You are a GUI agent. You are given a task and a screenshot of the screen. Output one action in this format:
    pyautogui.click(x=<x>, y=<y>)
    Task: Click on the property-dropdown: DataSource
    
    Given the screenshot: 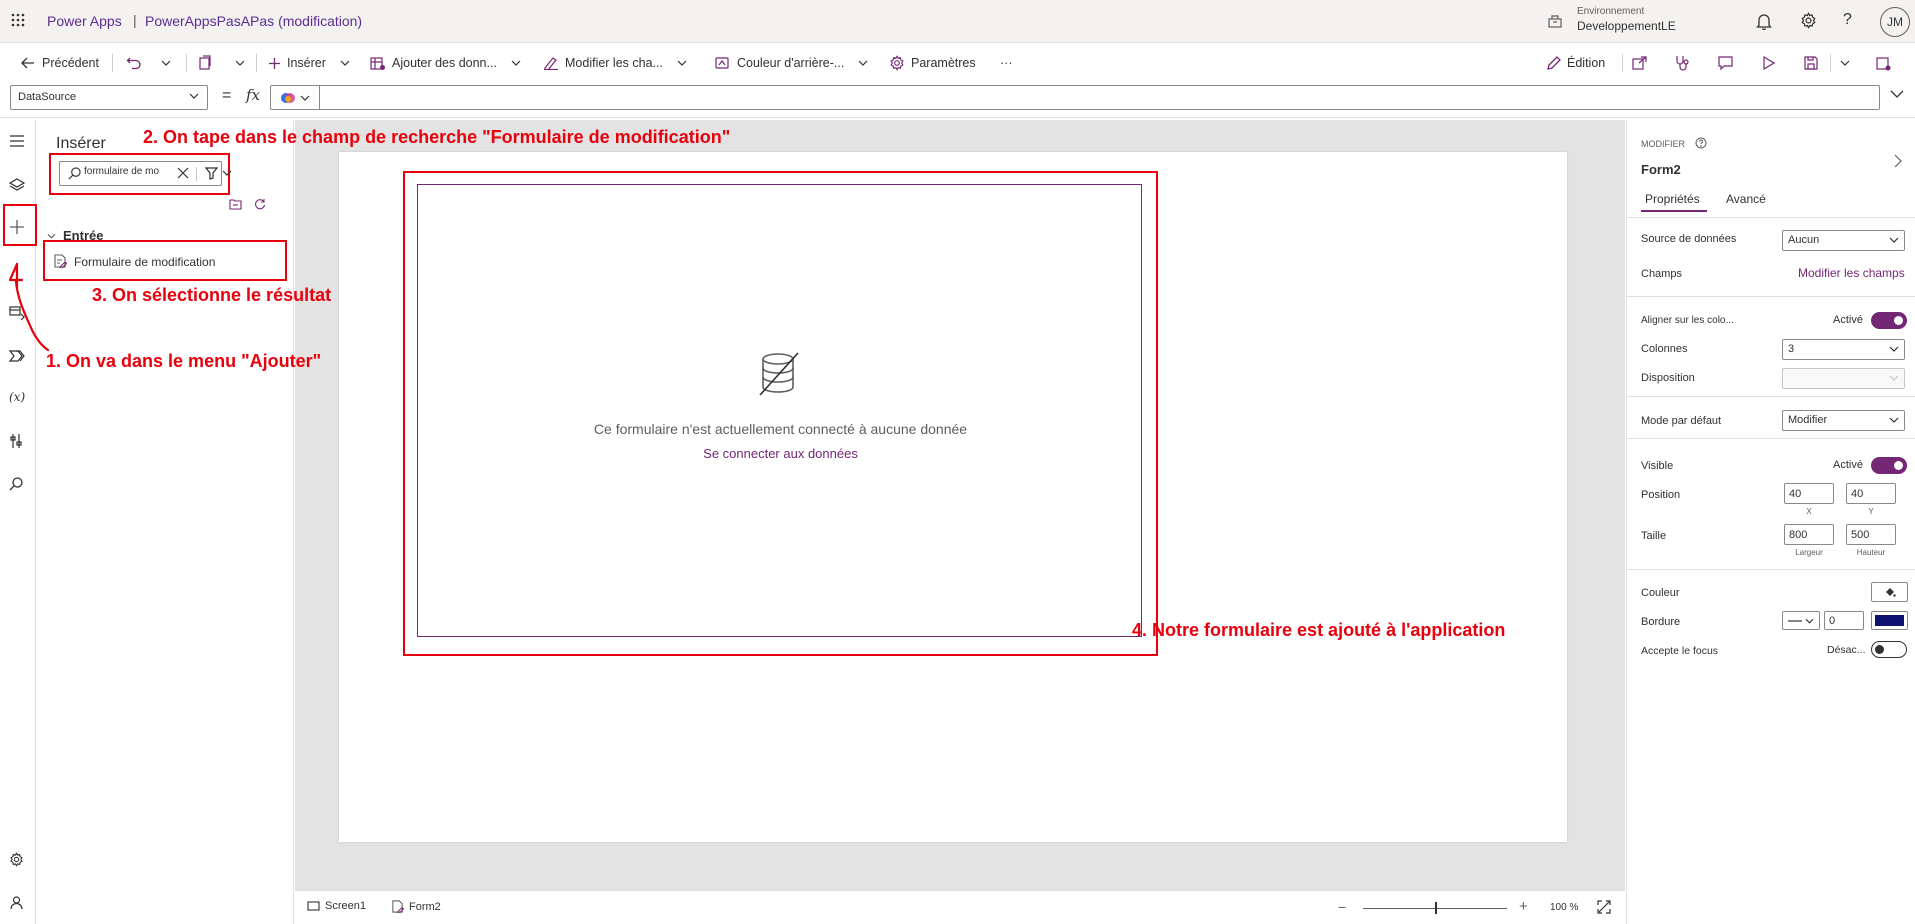 What is the action you would take?
    pyautogui.click(x=109, y=97)
    